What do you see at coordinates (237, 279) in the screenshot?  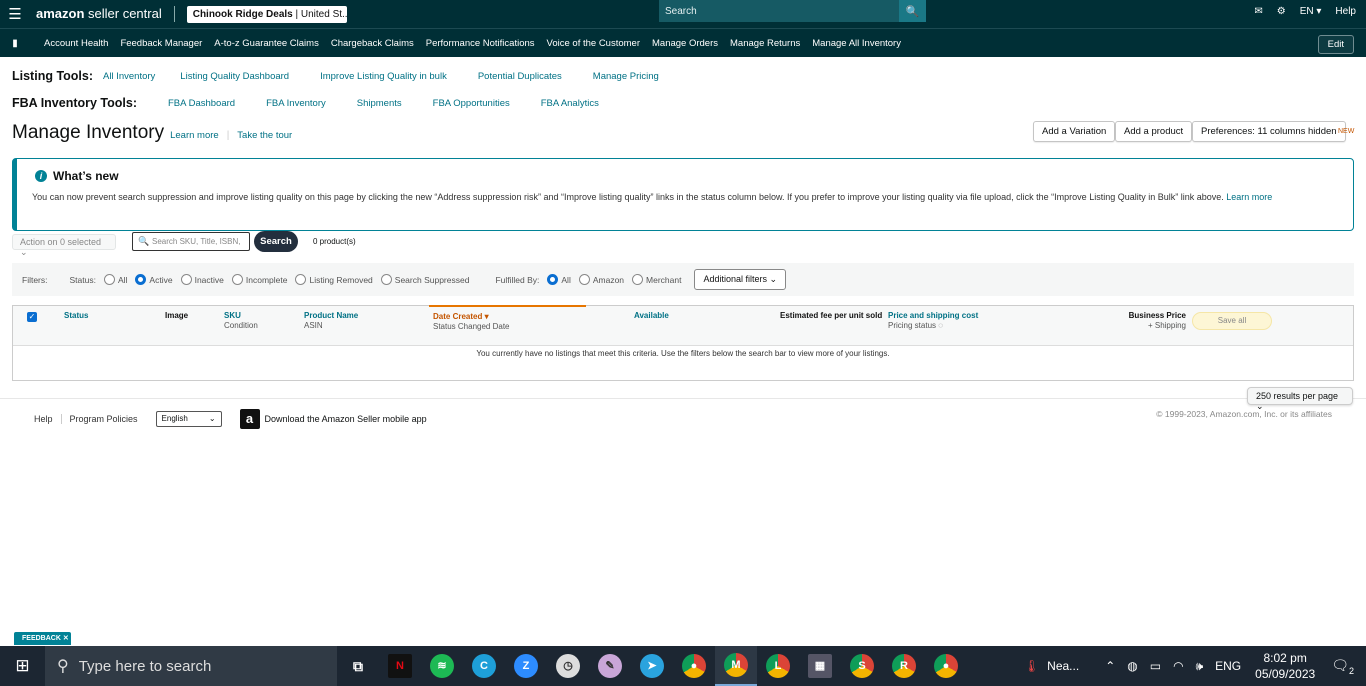 I see `status-radio-incomplete` at bounding box center [237, 279].